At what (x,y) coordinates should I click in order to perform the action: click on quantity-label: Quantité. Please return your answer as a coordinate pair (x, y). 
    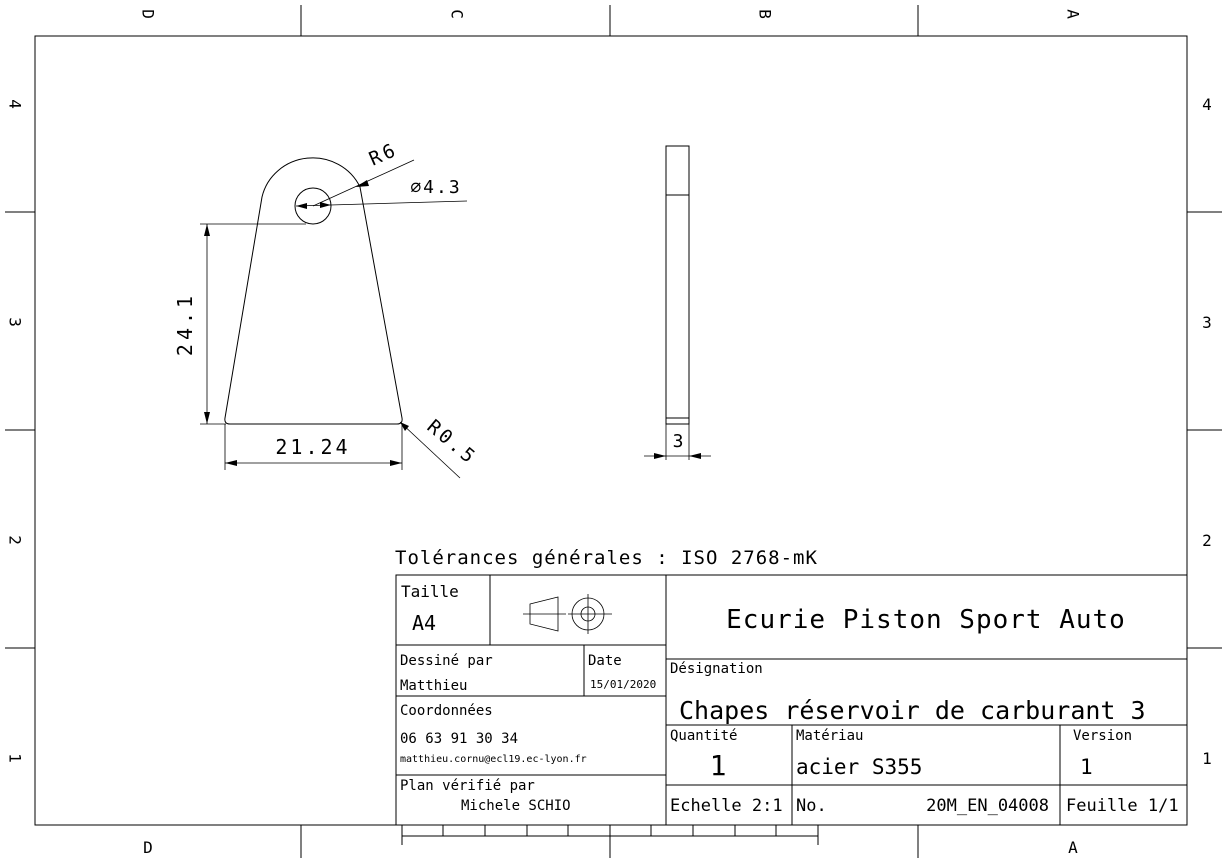
    Looking at the image, I should click on (703, 736).